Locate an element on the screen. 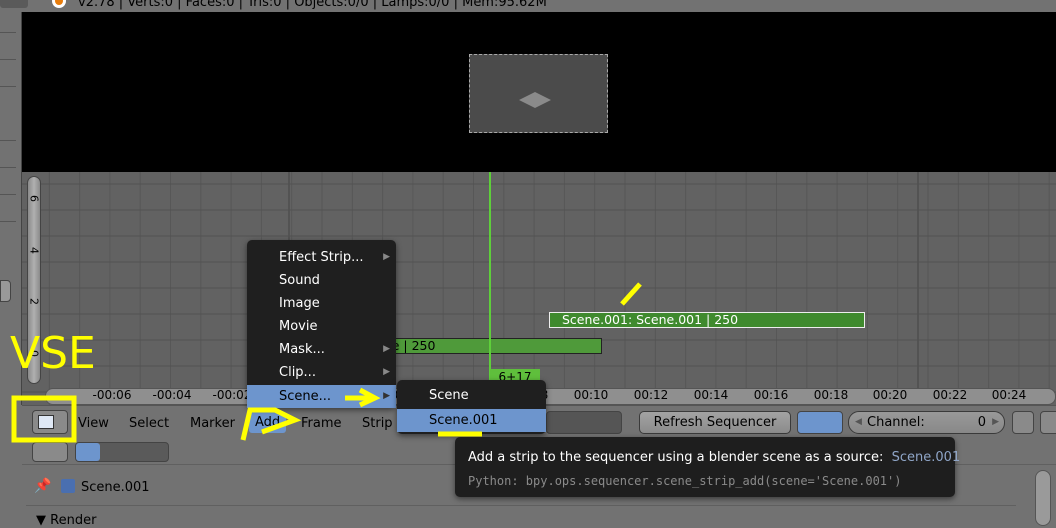  time-tick-label: 00:10 is located at coordinates (591, 395).